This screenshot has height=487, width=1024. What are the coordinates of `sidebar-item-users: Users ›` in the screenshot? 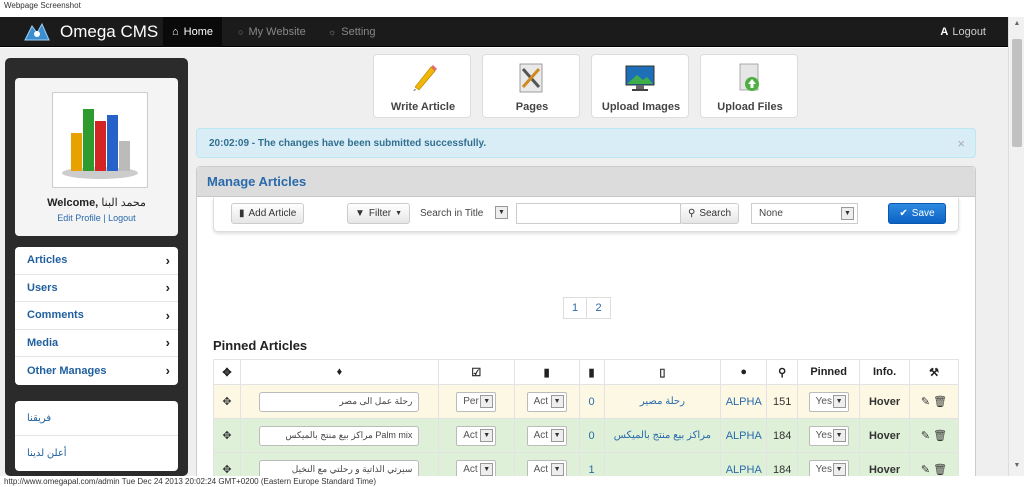 It's located at (96, 288).